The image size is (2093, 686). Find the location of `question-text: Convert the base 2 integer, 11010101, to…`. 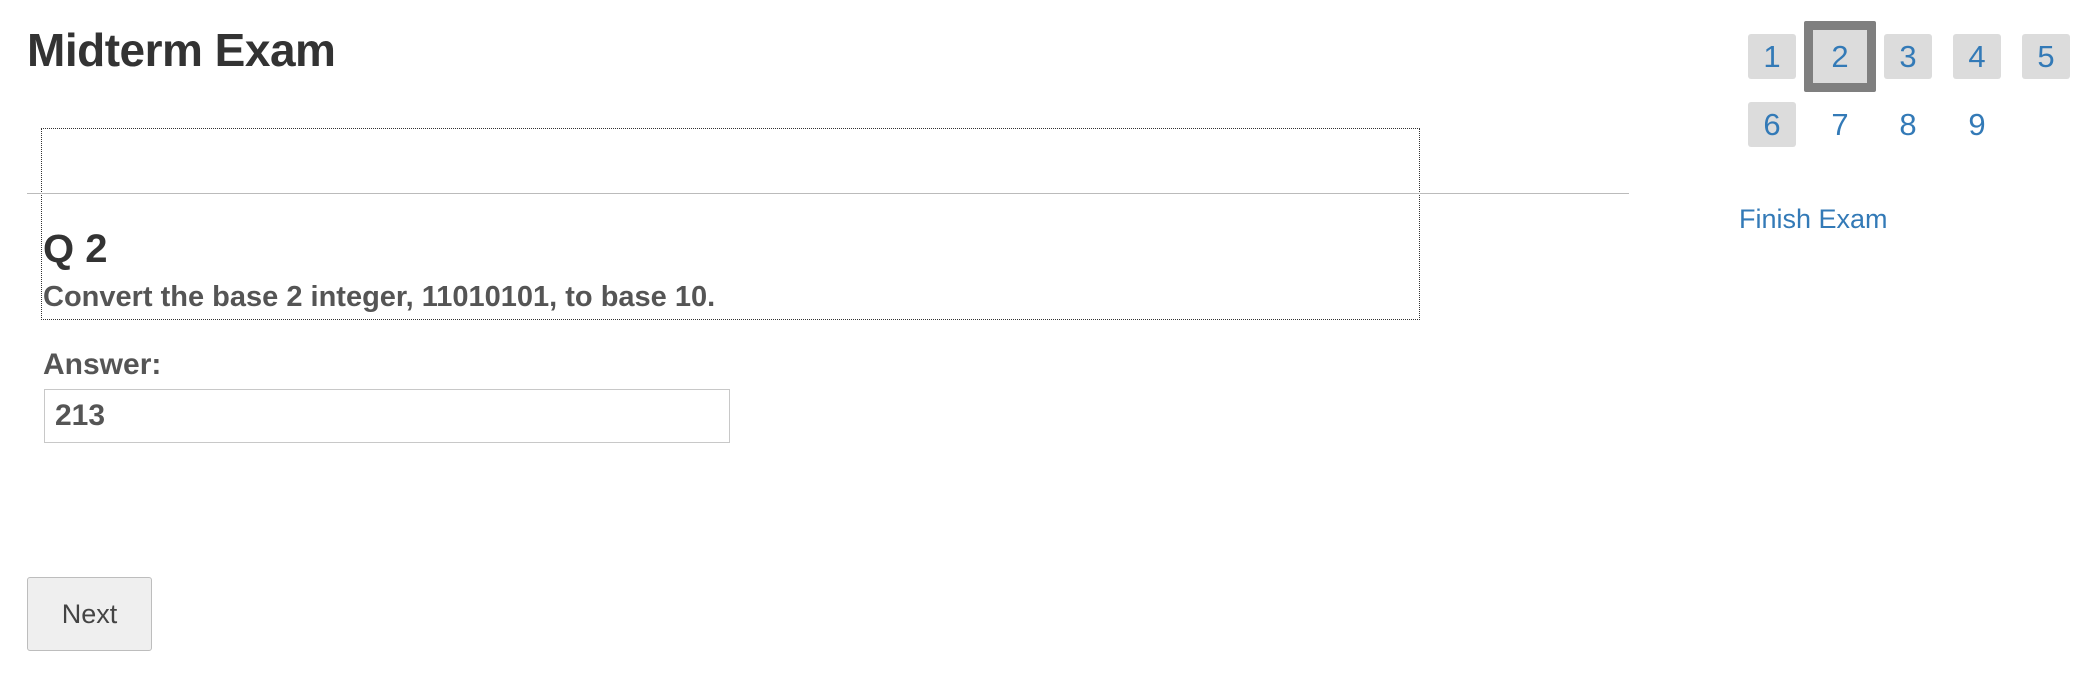

question-text: Convert the base 2 integer, 11010101, to… is located at coordinates (379, 297).